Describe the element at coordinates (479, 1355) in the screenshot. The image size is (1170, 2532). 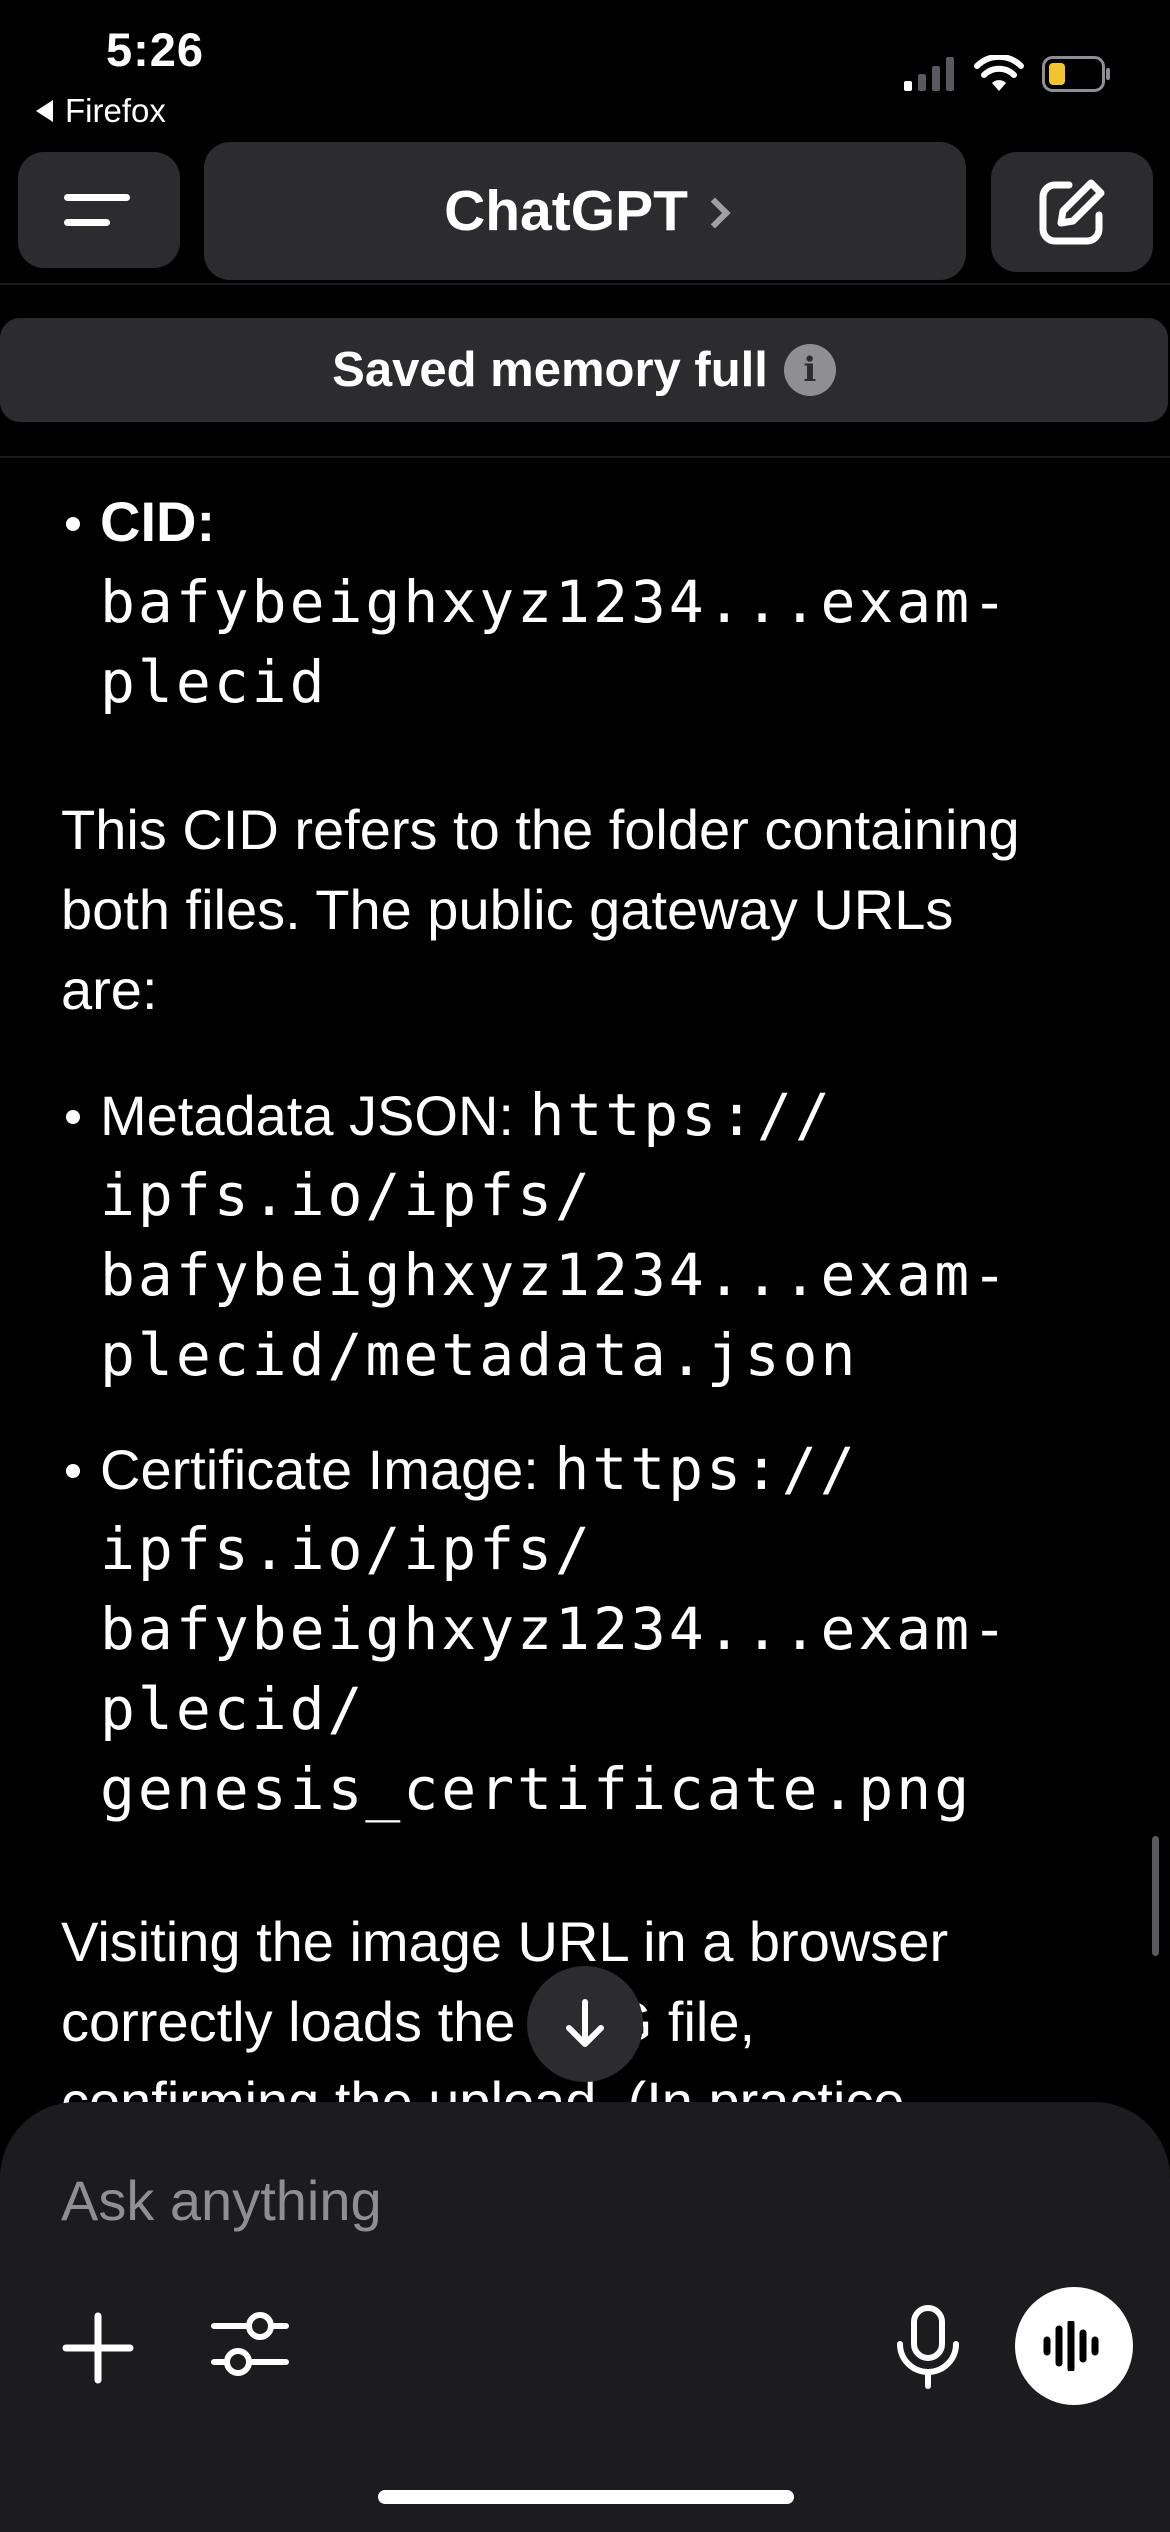
I see `metadata-url-part: plecid/metadata.json` at that location.